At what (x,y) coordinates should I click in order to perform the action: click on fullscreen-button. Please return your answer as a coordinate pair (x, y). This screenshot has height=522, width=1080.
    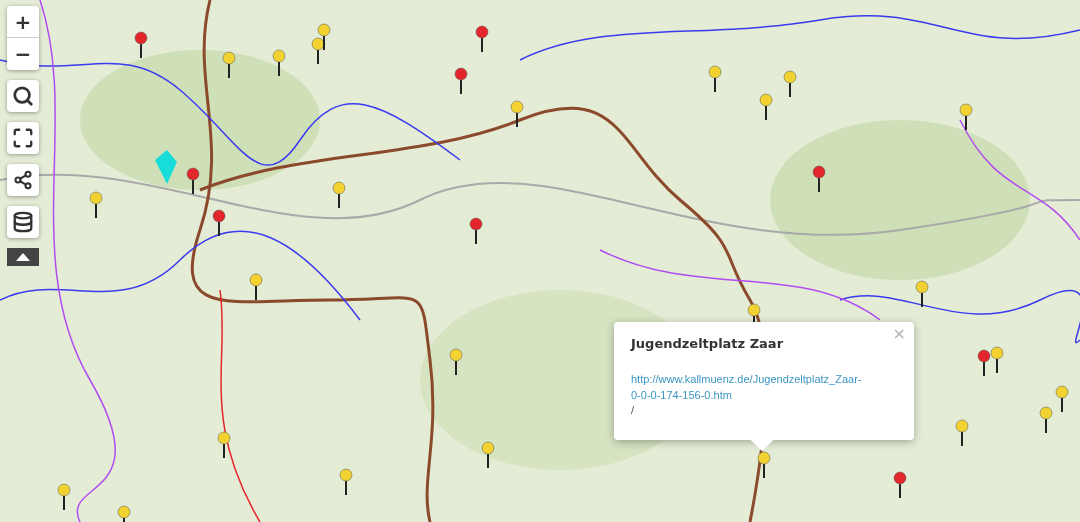
    Looking at the image, I should click on (23, 138).